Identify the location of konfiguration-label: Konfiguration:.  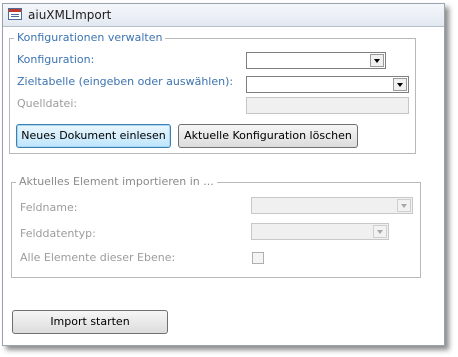
(56, 59).